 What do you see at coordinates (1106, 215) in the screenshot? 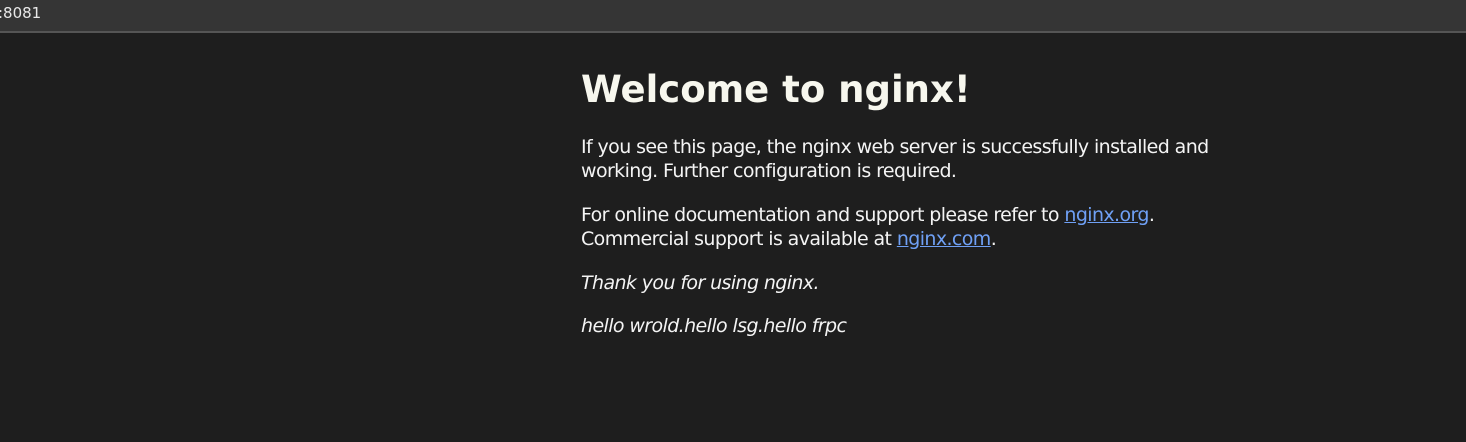
I see `nginx-org-link: nginx.org` at bounding box center [1106, 215].